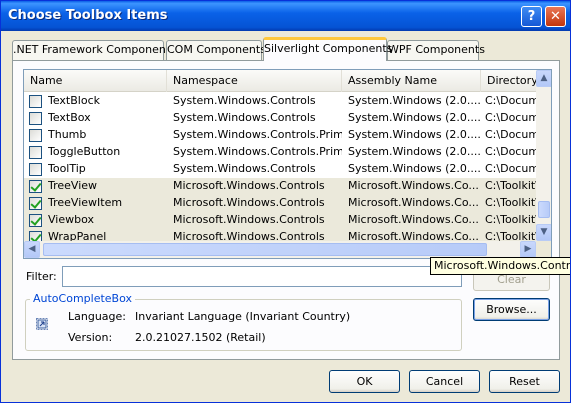 This screenshot has width=571, height=403. Describe the element at coordinates (544, 209) in the screenshot. I see `vertical-scroll-thumb` at that location.